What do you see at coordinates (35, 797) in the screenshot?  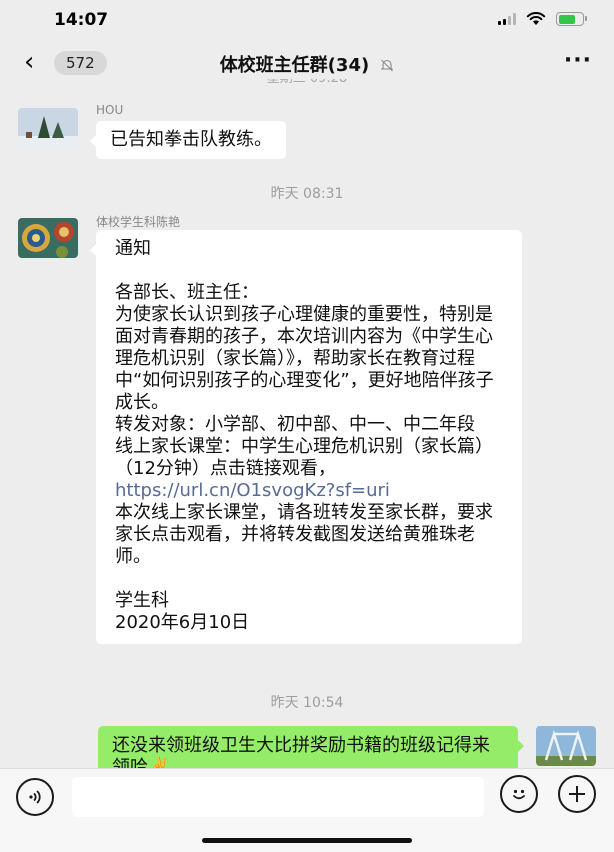 I see `voice-icon` at bounding box center [35, 797].